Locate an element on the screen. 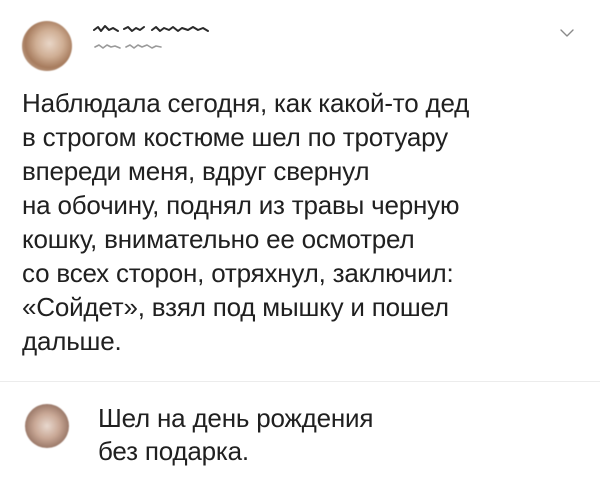  author-handle-redacted is located at coordinates (142, 46).